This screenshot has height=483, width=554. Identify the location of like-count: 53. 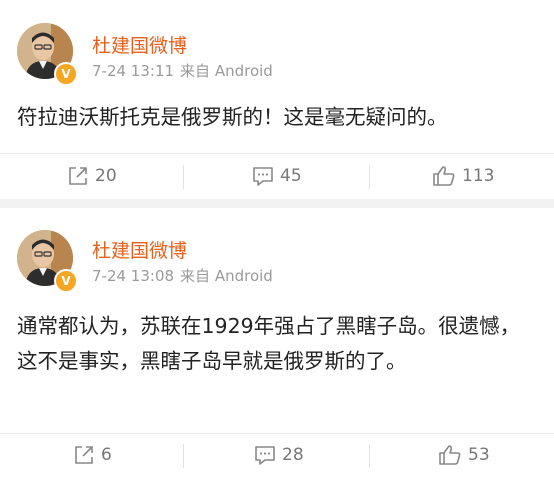
(479, 455).